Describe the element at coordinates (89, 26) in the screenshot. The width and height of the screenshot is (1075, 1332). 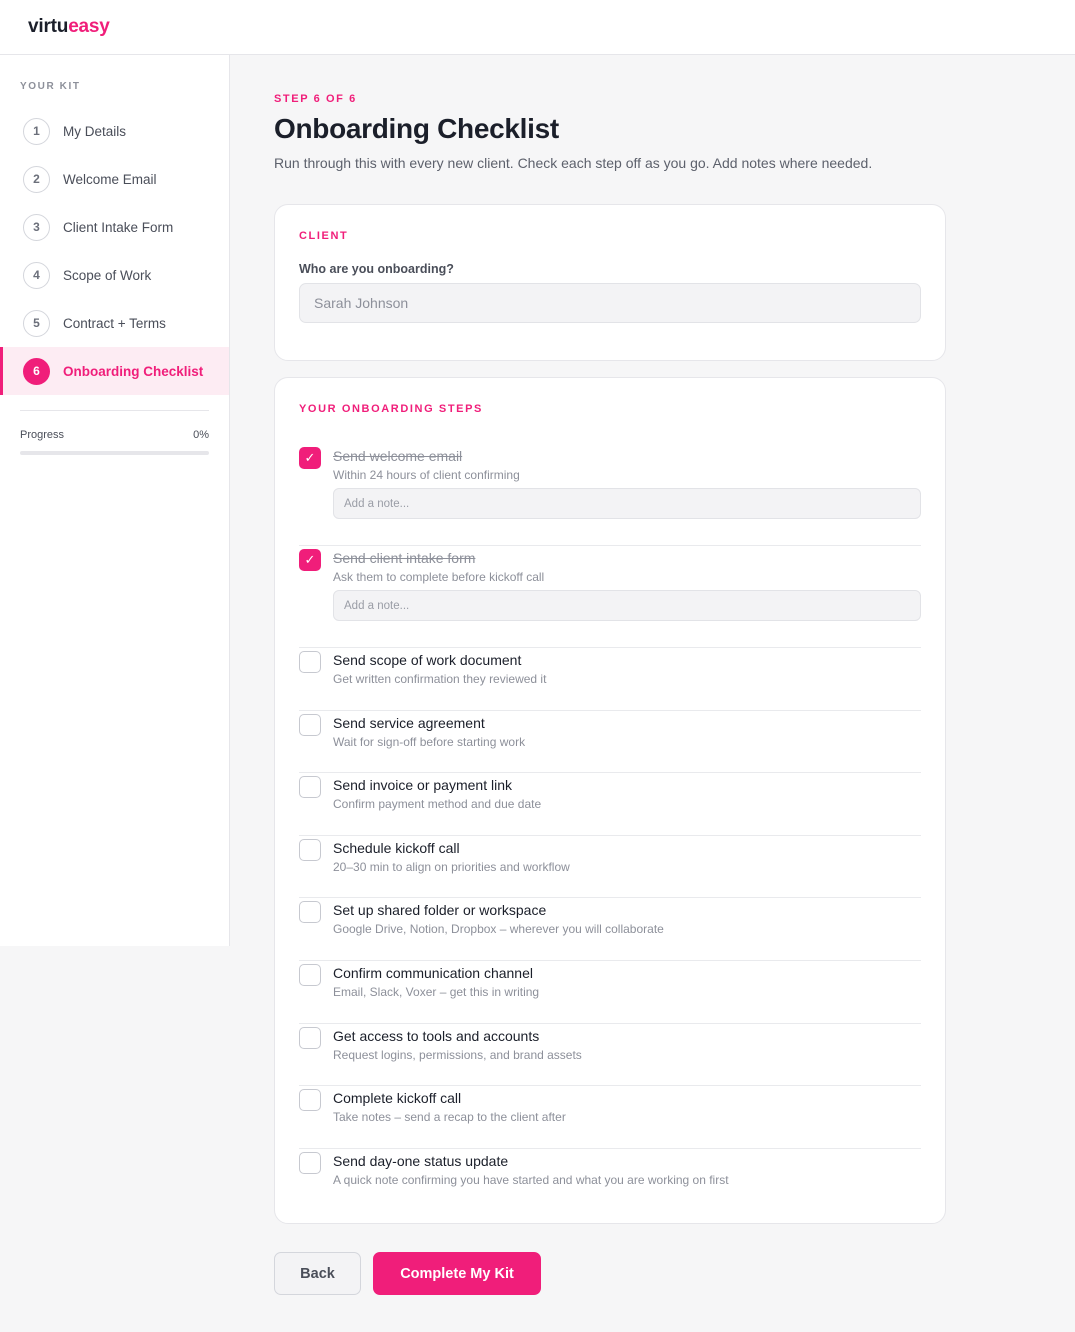
I see `logo-part-2: easy` at that location.